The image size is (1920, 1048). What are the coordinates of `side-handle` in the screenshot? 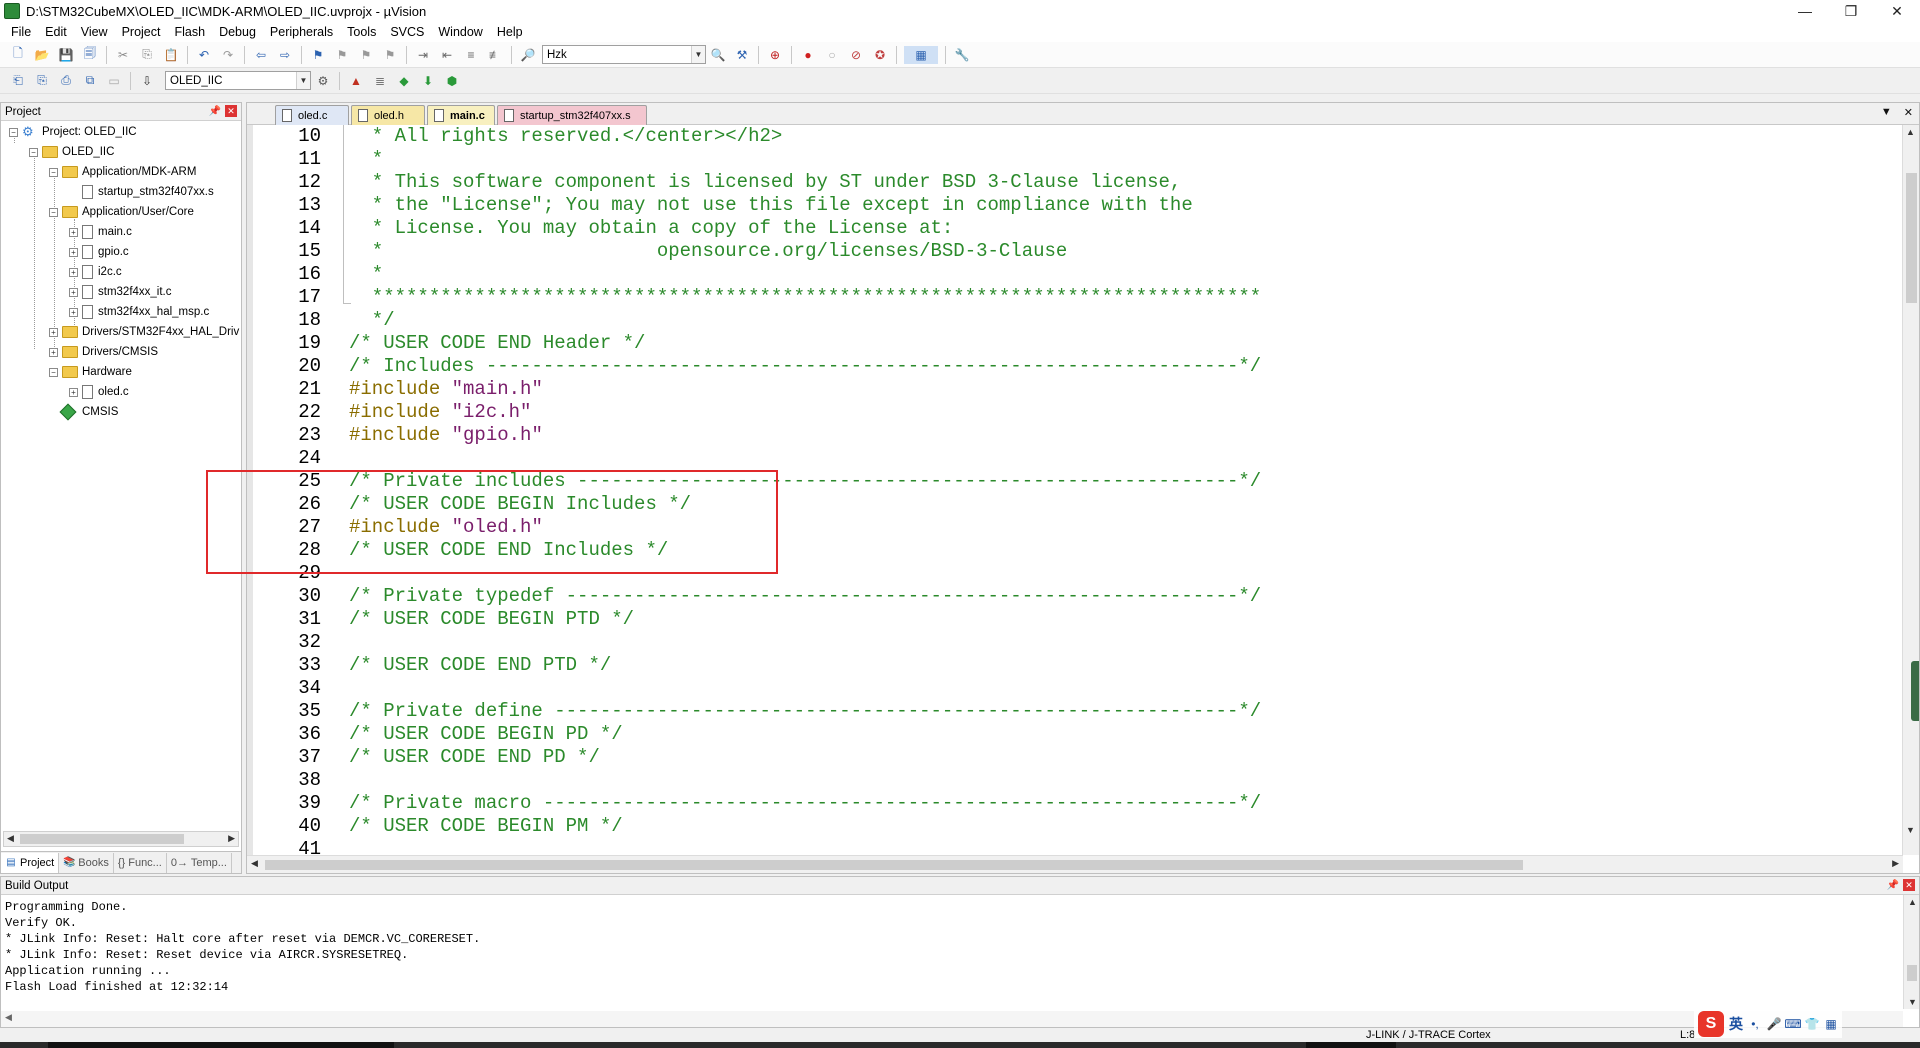 It's located at (1915, 691).